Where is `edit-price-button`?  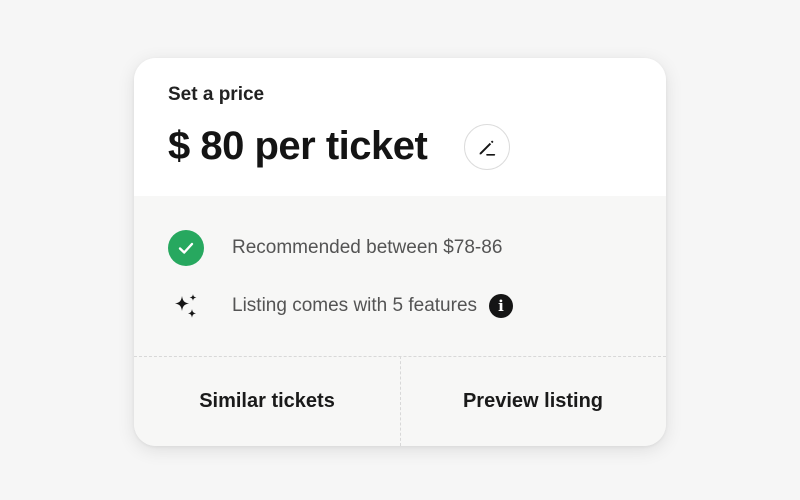
edit-price-button is located at coordinates (487, 147).